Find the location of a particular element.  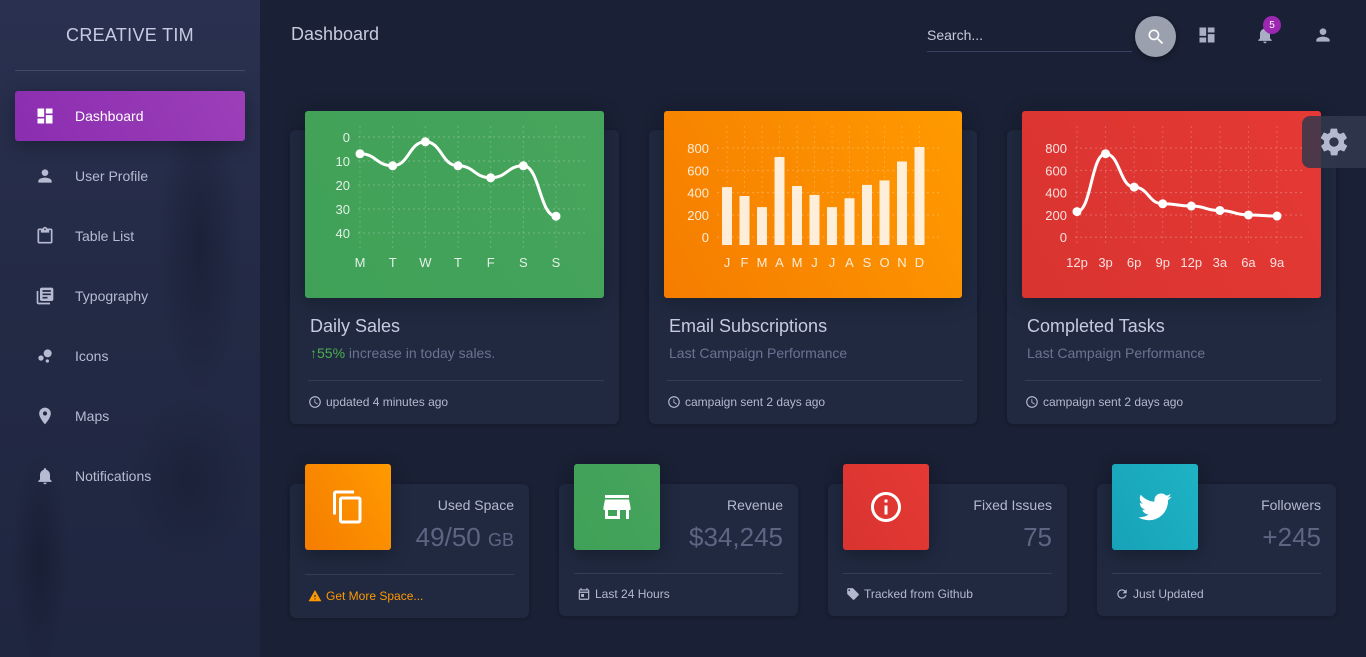

daily-sales-line-chart: 0 10 20 30 40 M T W T F S S is located at coordinates (460, 198).